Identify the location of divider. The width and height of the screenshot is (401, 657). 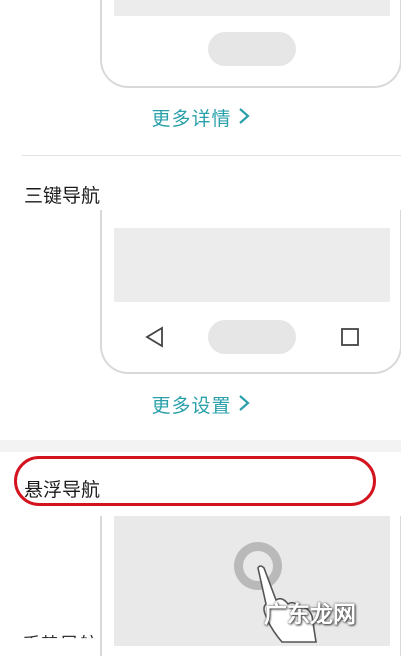
(211, 155).